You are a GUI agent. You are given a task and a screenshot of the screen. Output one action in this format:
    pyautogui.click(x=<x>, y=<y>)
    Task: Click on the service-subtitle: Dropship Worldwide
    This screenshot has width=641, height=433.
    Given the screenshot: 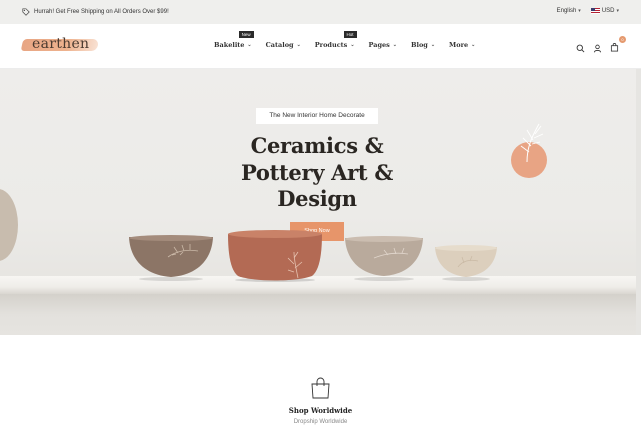 What is the action you would take?
    pyautogui.click(x=320, y=422)
    